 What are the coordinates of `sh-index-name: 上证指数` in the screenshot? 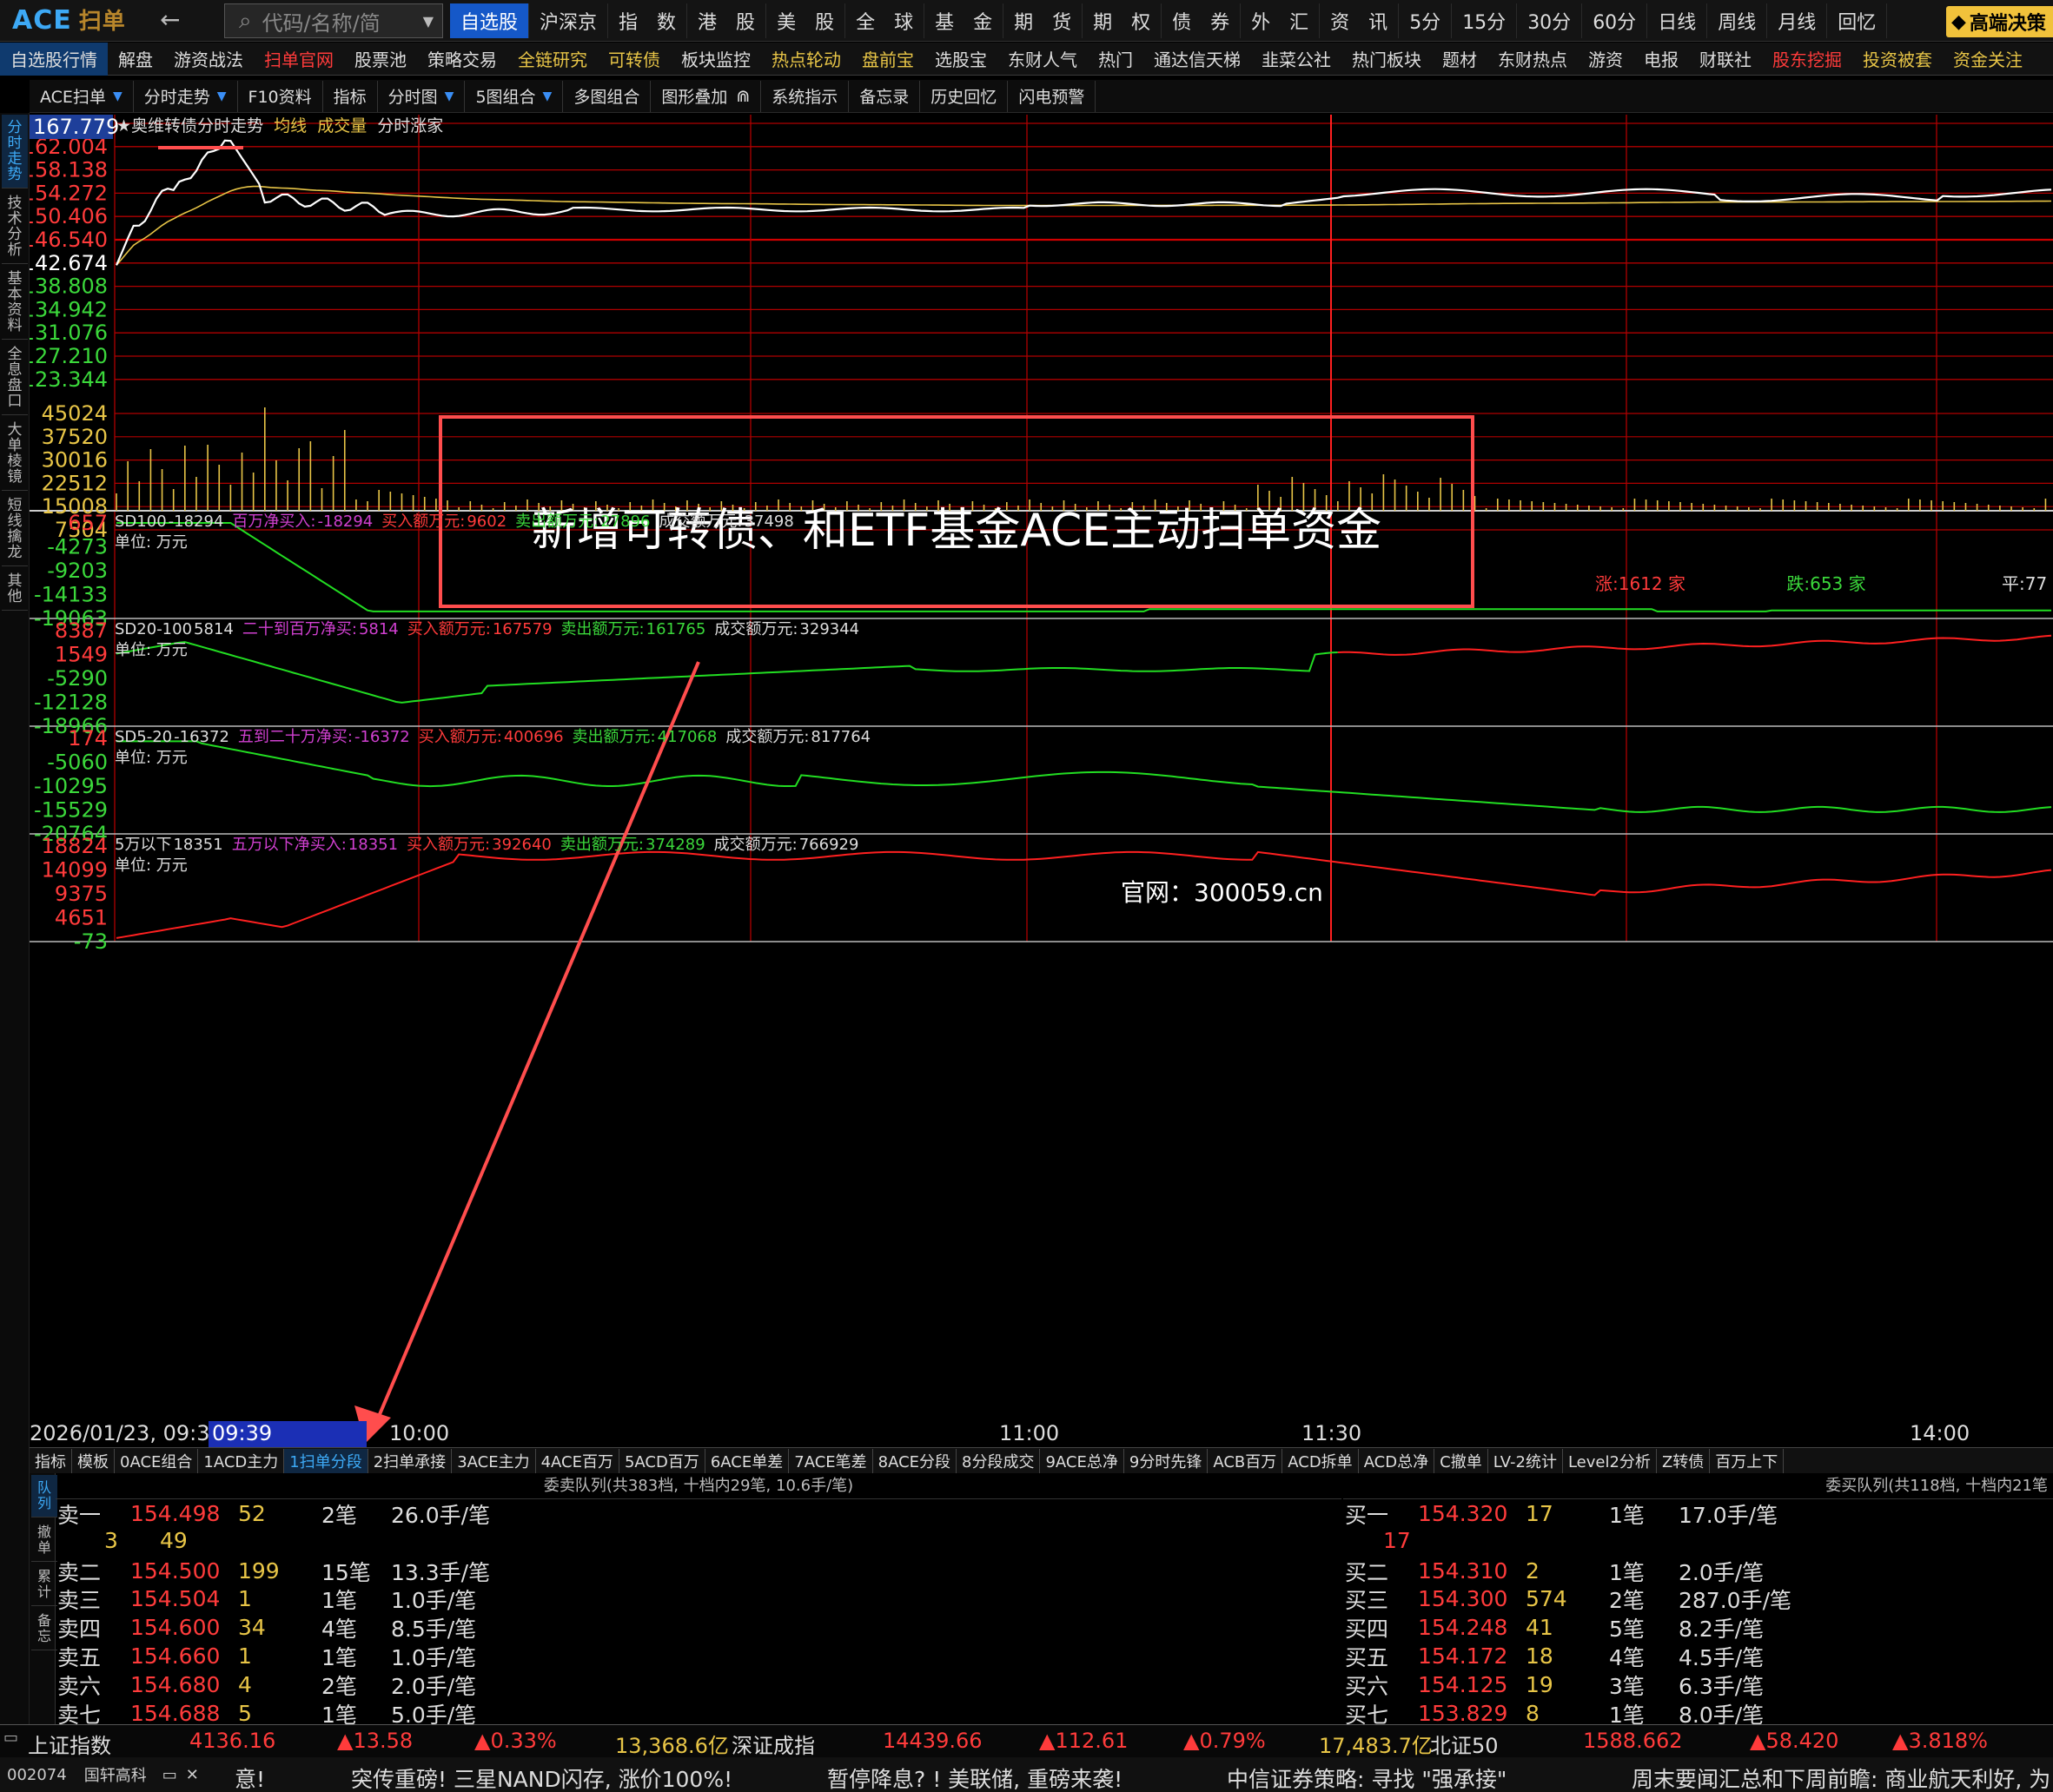 It's located at (69, 1744).